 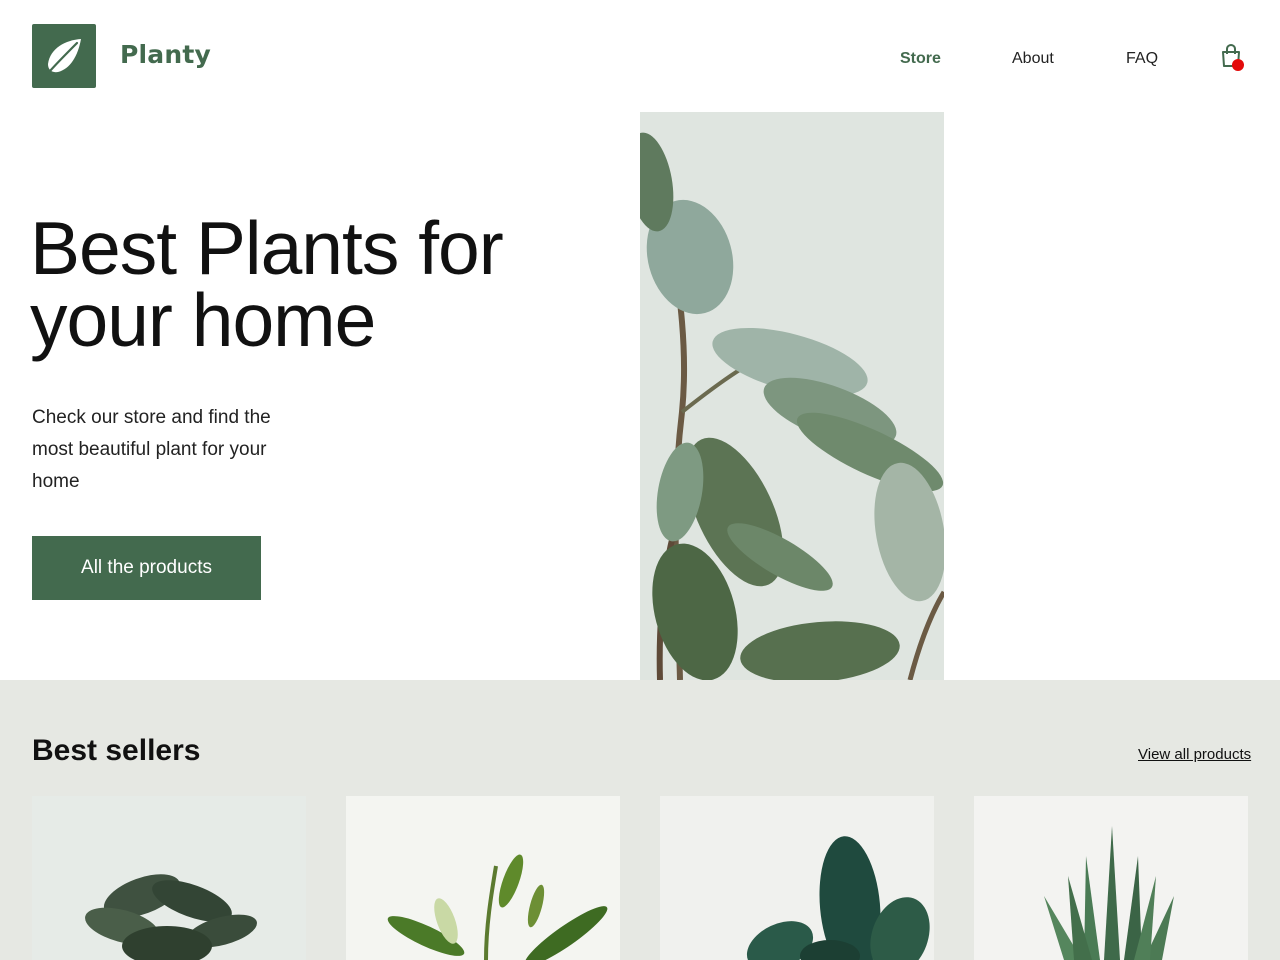 What do you see at coordinates (1142, 59) in the screenshot?
I see `nav-faq: FAQ` at bounding box center [1142, 59].